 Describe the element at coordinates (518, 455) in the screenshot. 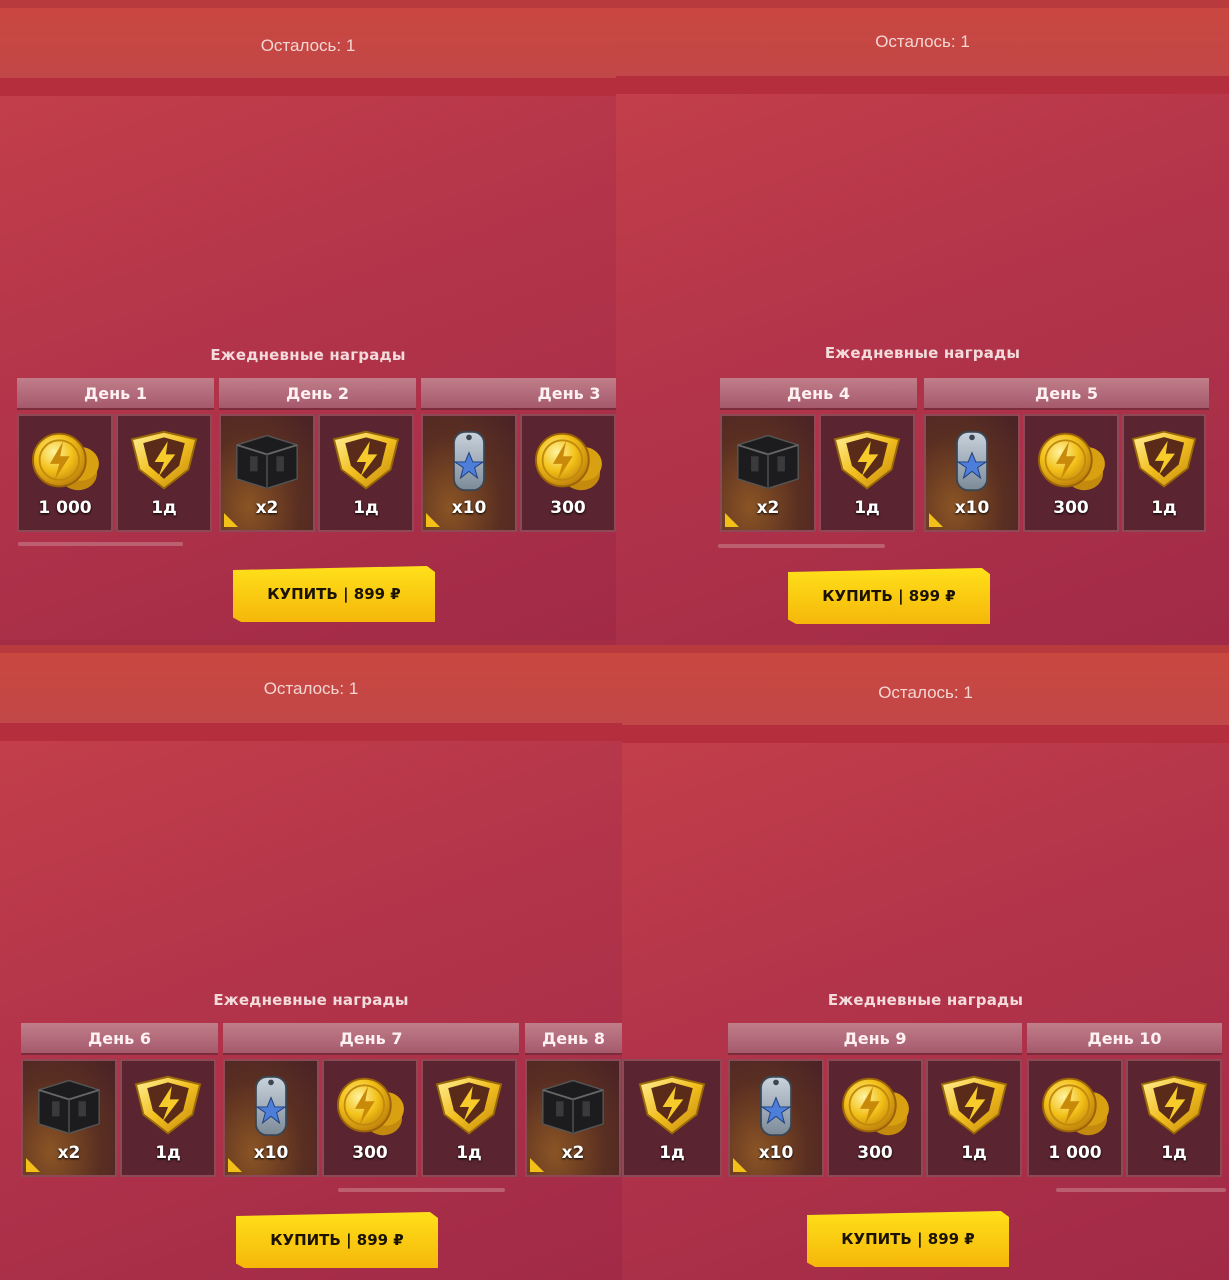

I see `day-card-3: День 3 x10 300 1д` at that location.